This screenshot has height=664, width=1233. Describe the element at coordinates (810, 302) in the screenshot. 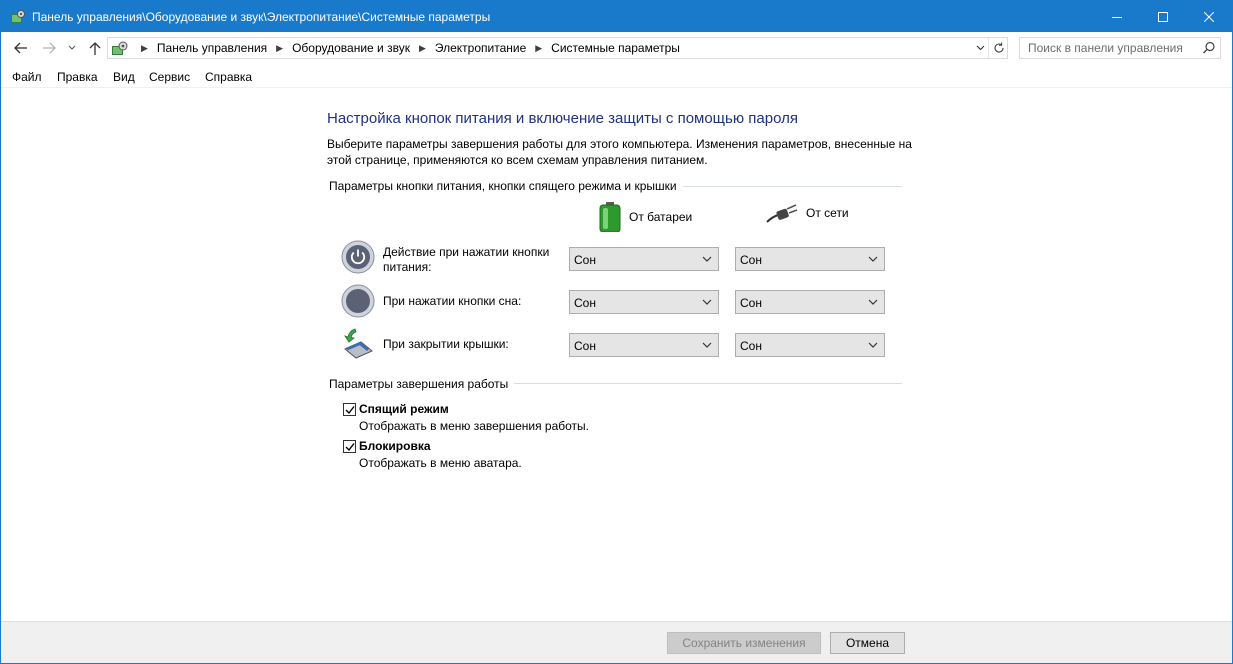

I see `sleep-button-ac-select: Сон` at that location.